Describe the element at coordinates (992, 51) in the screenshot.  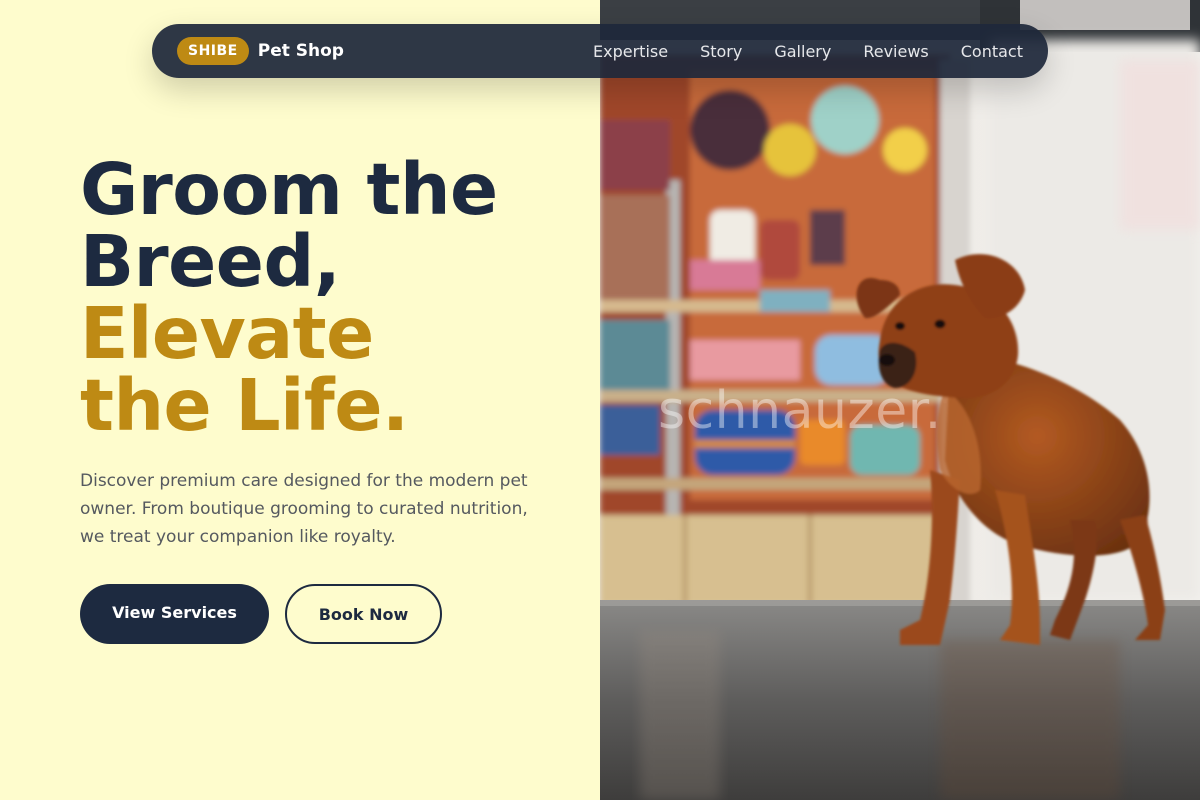
I see `nav-link-contact: Contact` at that location.